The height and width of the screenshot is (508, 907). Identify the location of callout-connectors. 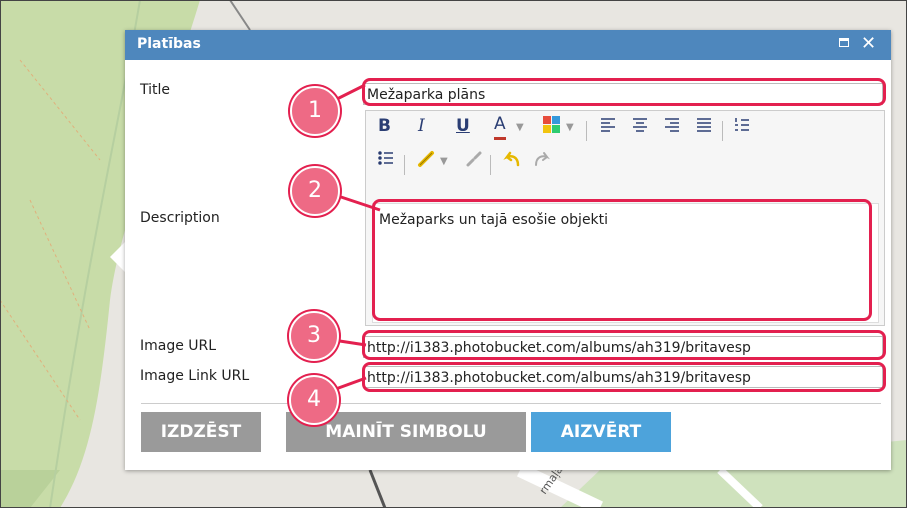
(356, 237).